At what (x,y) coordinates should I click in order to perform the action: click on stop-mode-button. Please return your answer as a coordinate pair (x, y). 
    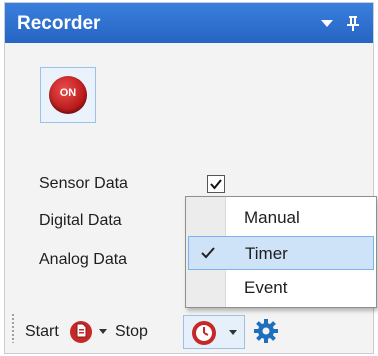
    Looking at the image, I should click on (214, 332).